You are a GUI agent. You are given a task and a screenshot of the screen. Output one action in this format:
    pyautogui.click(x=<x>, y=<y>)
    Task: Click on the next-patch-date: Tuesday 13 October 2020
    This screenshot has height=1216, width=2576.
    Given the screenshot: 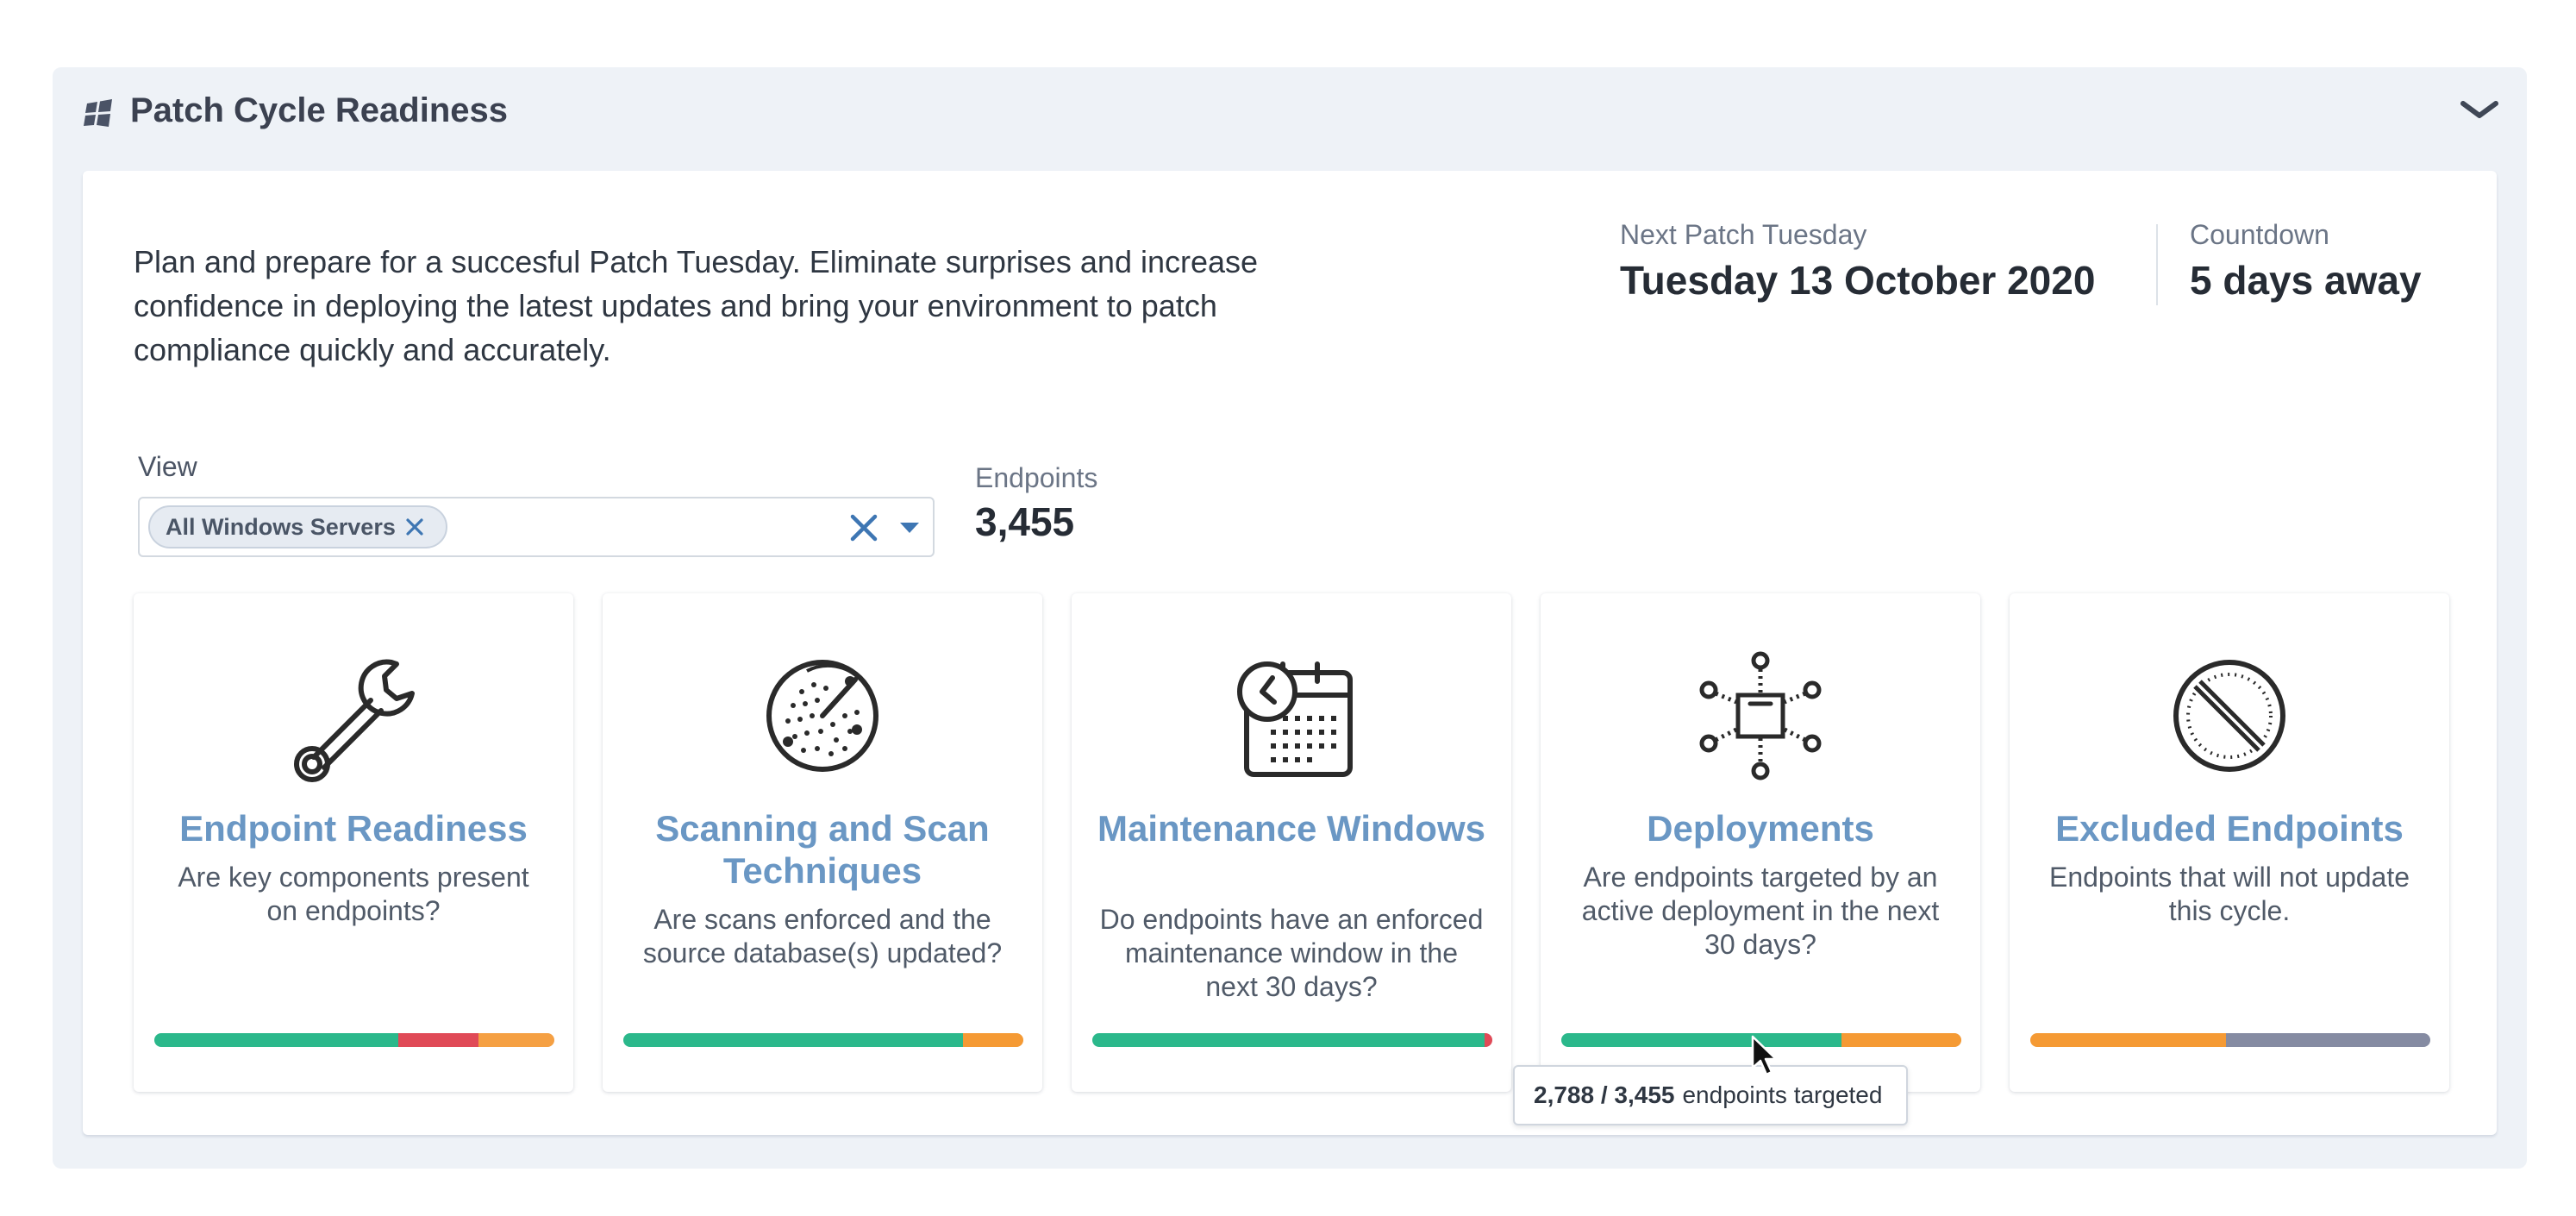 What is the action you would take?
    pyautogui.click(x=1858, y=281)
    